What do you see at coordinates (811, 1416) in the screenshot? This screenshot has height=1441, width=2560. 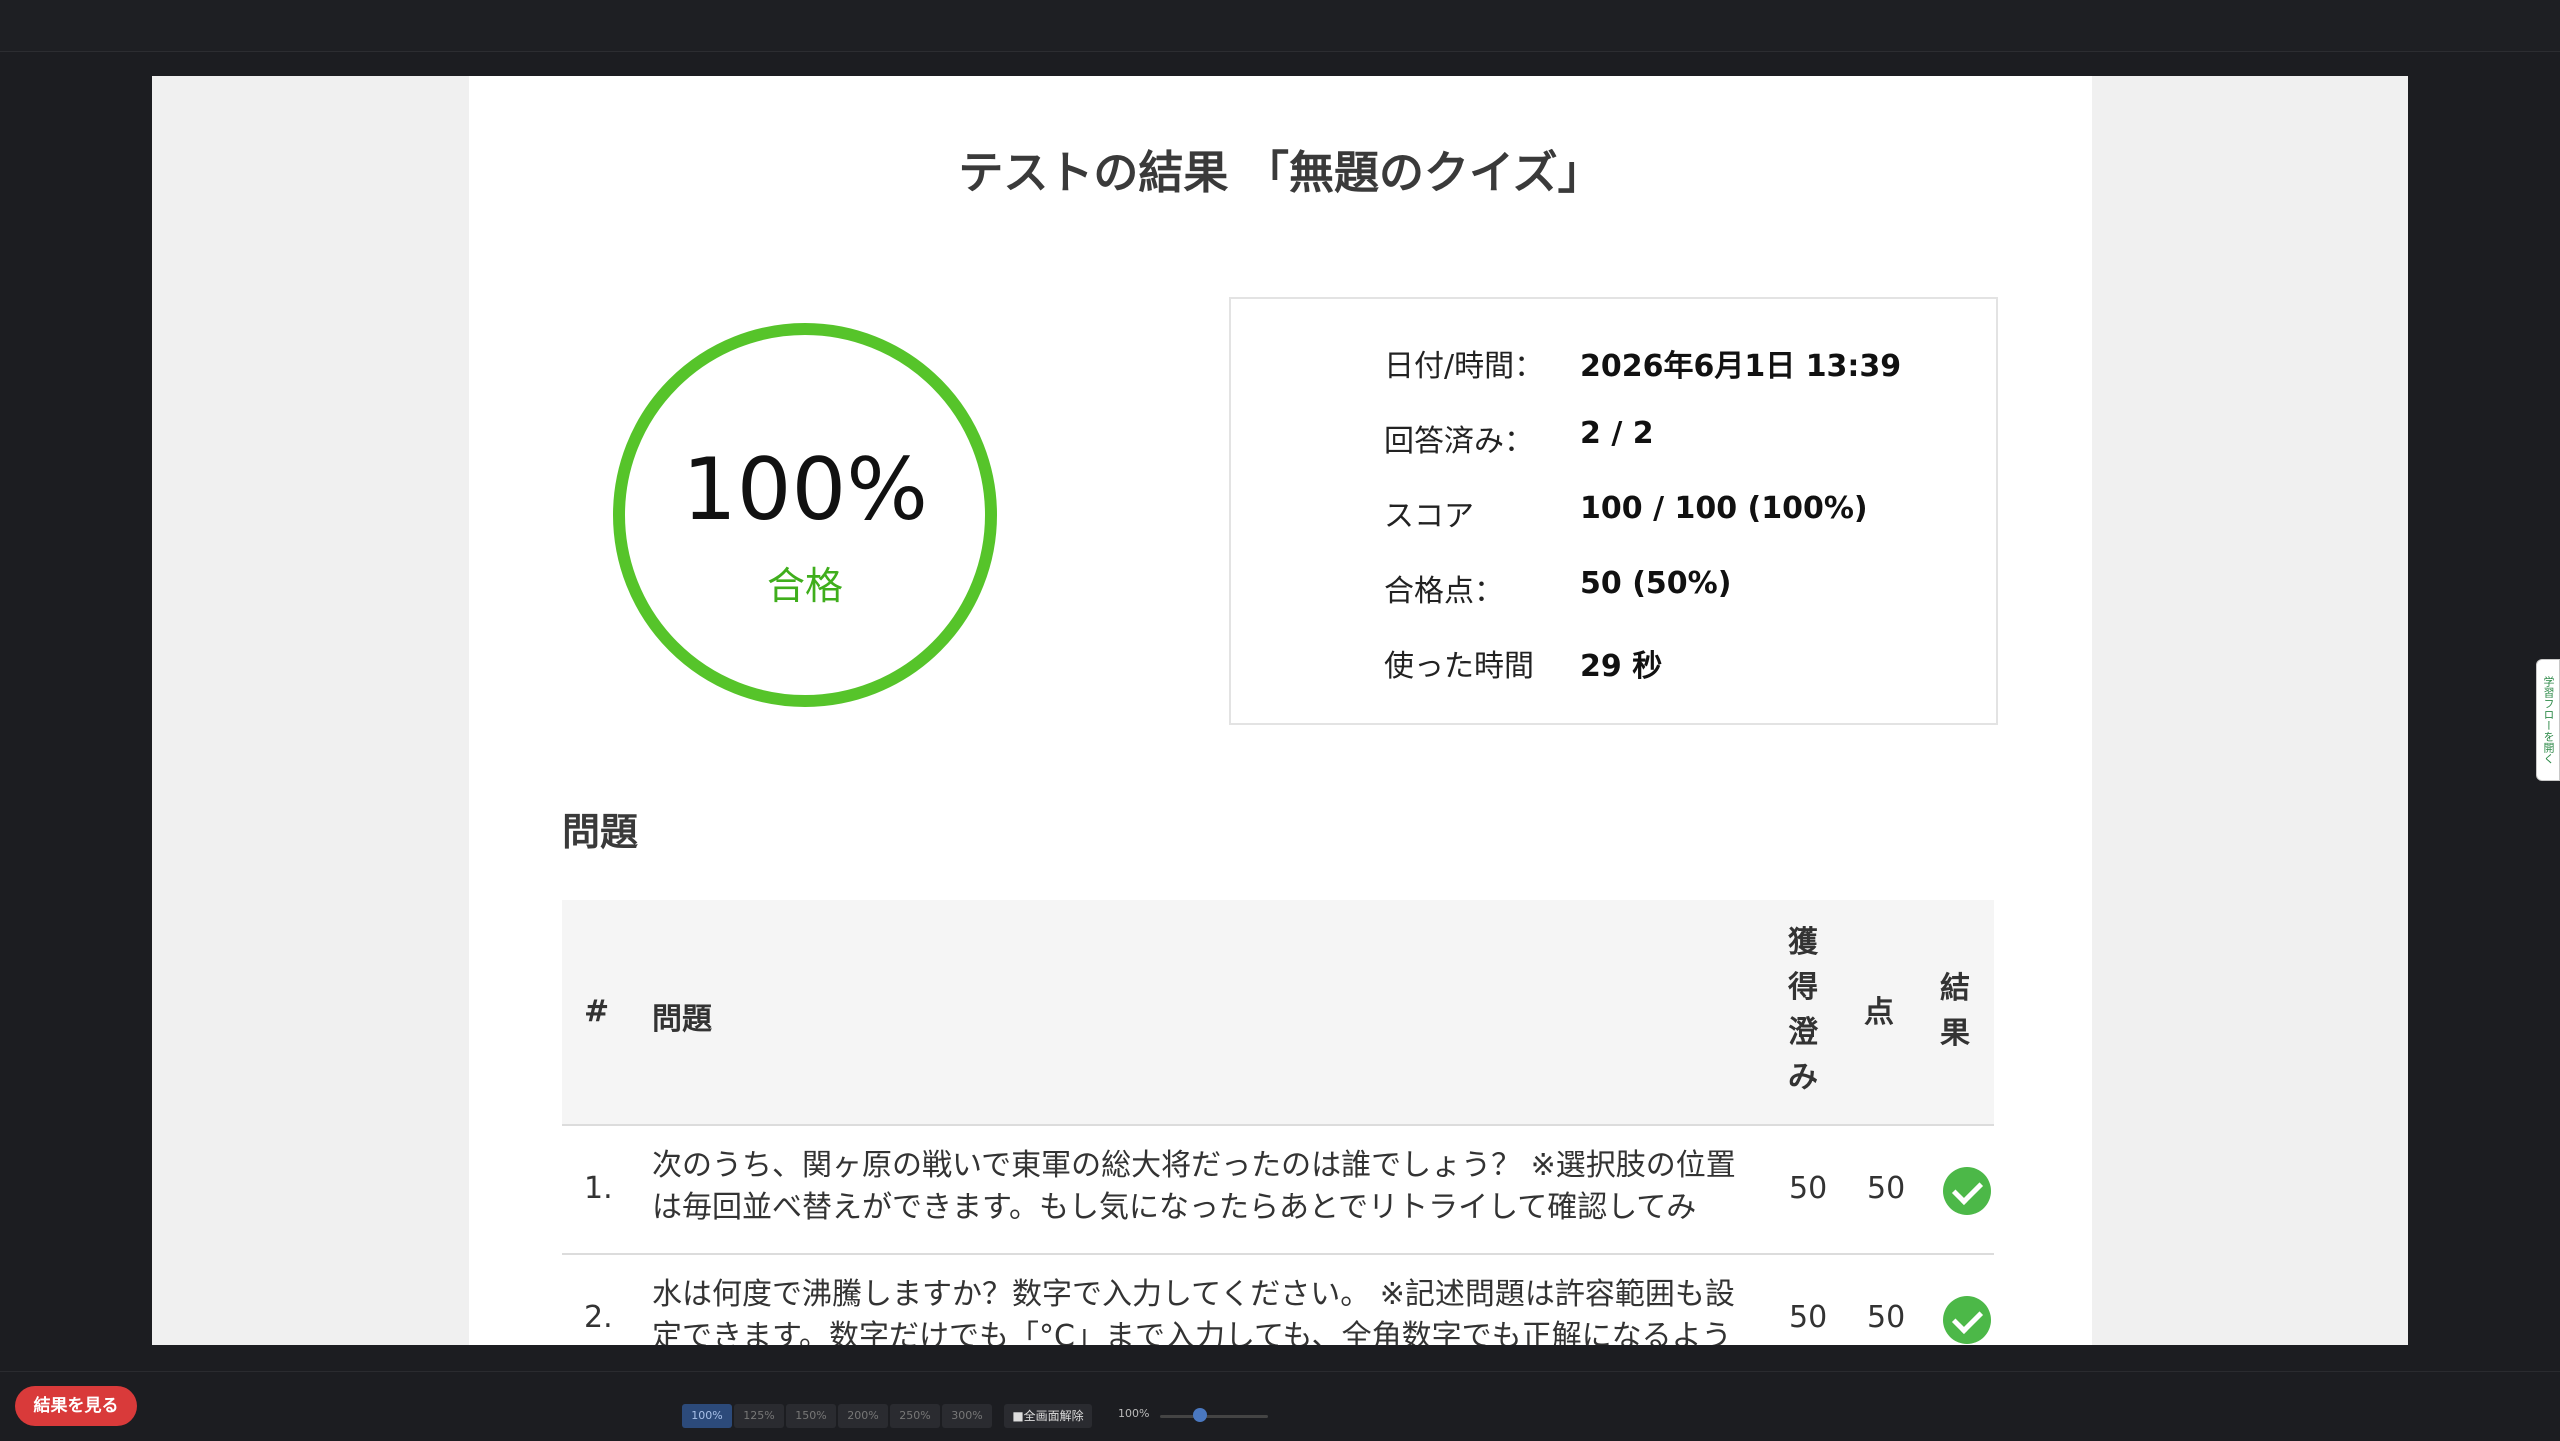 I see `zoom-150-button: 150%` at bounding box center [811, 1416].